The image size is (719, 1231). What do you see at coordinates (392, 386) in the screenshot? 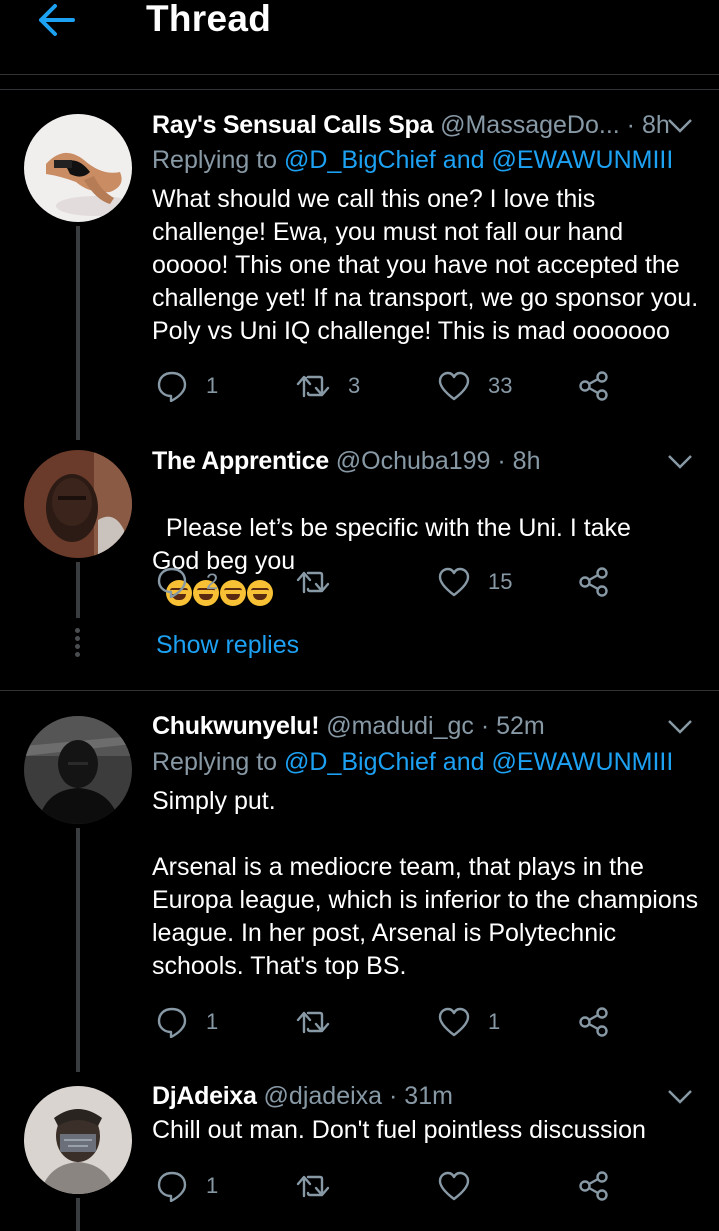
I see `tweet-actions: 1 3 33` at bounding box center [392, 386].